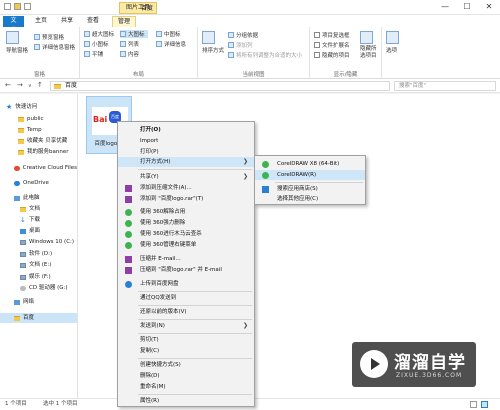  What do you see at coordinates (38, 152) in the screenshot?
I see `nav-banner: 我的服务banner` at bounding box center [38, 152].